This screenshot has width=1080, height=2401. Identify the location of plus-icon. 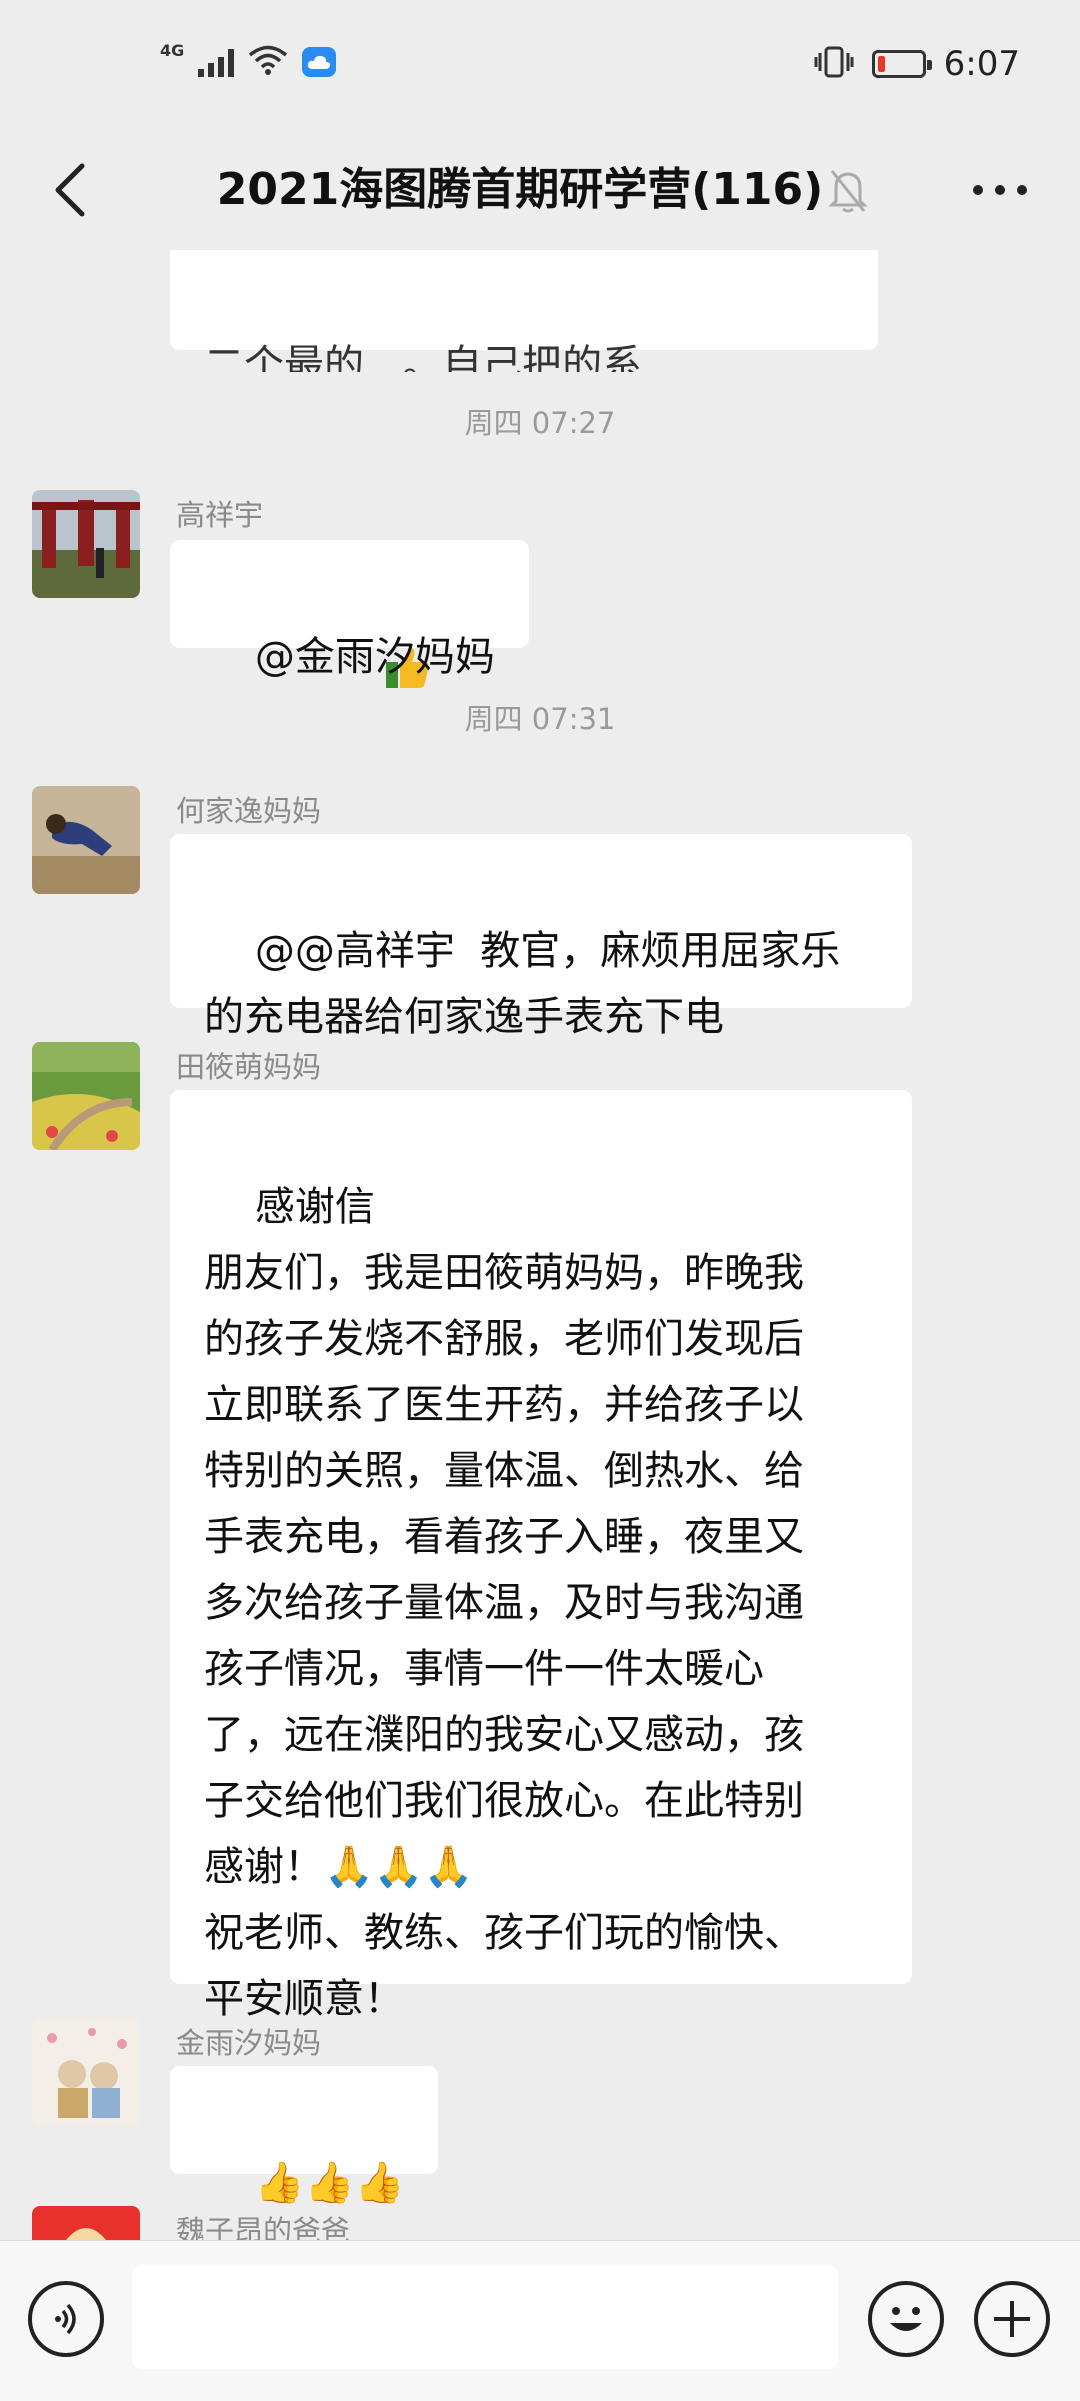
(1012, 2319).